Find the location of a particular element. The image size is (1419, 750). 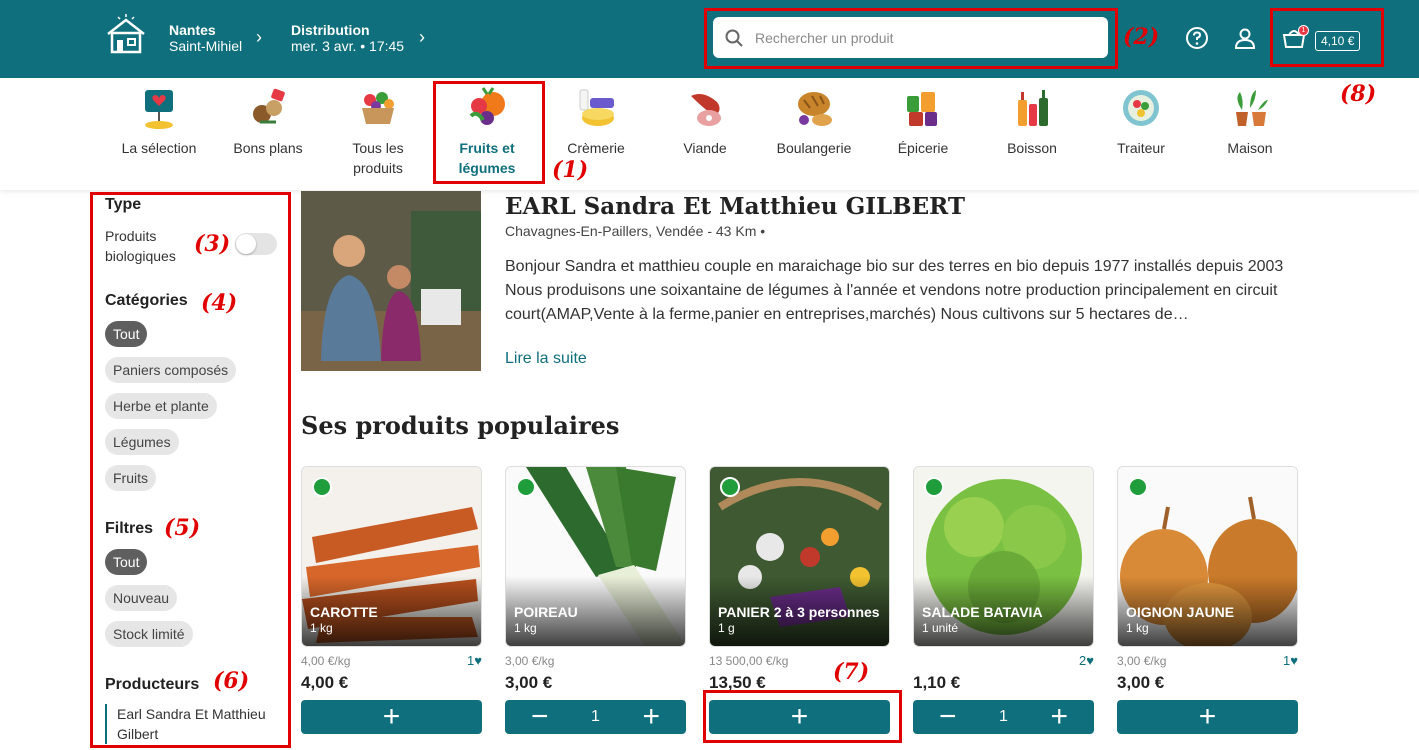

category-maison: Maison is located at coordinates (1250, 122).